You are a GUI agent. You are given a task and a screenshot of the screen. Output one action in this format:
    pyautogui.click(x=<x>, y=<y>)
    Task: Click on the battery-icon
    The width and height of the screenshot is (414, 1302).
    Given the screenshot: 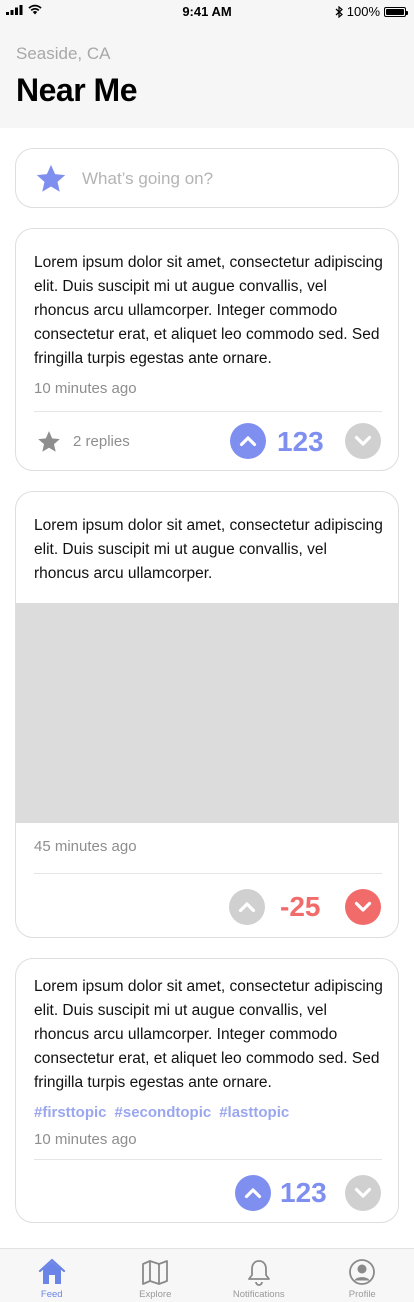 What is the action you would take?
    pyautogui.click(x=396, y=11)
    